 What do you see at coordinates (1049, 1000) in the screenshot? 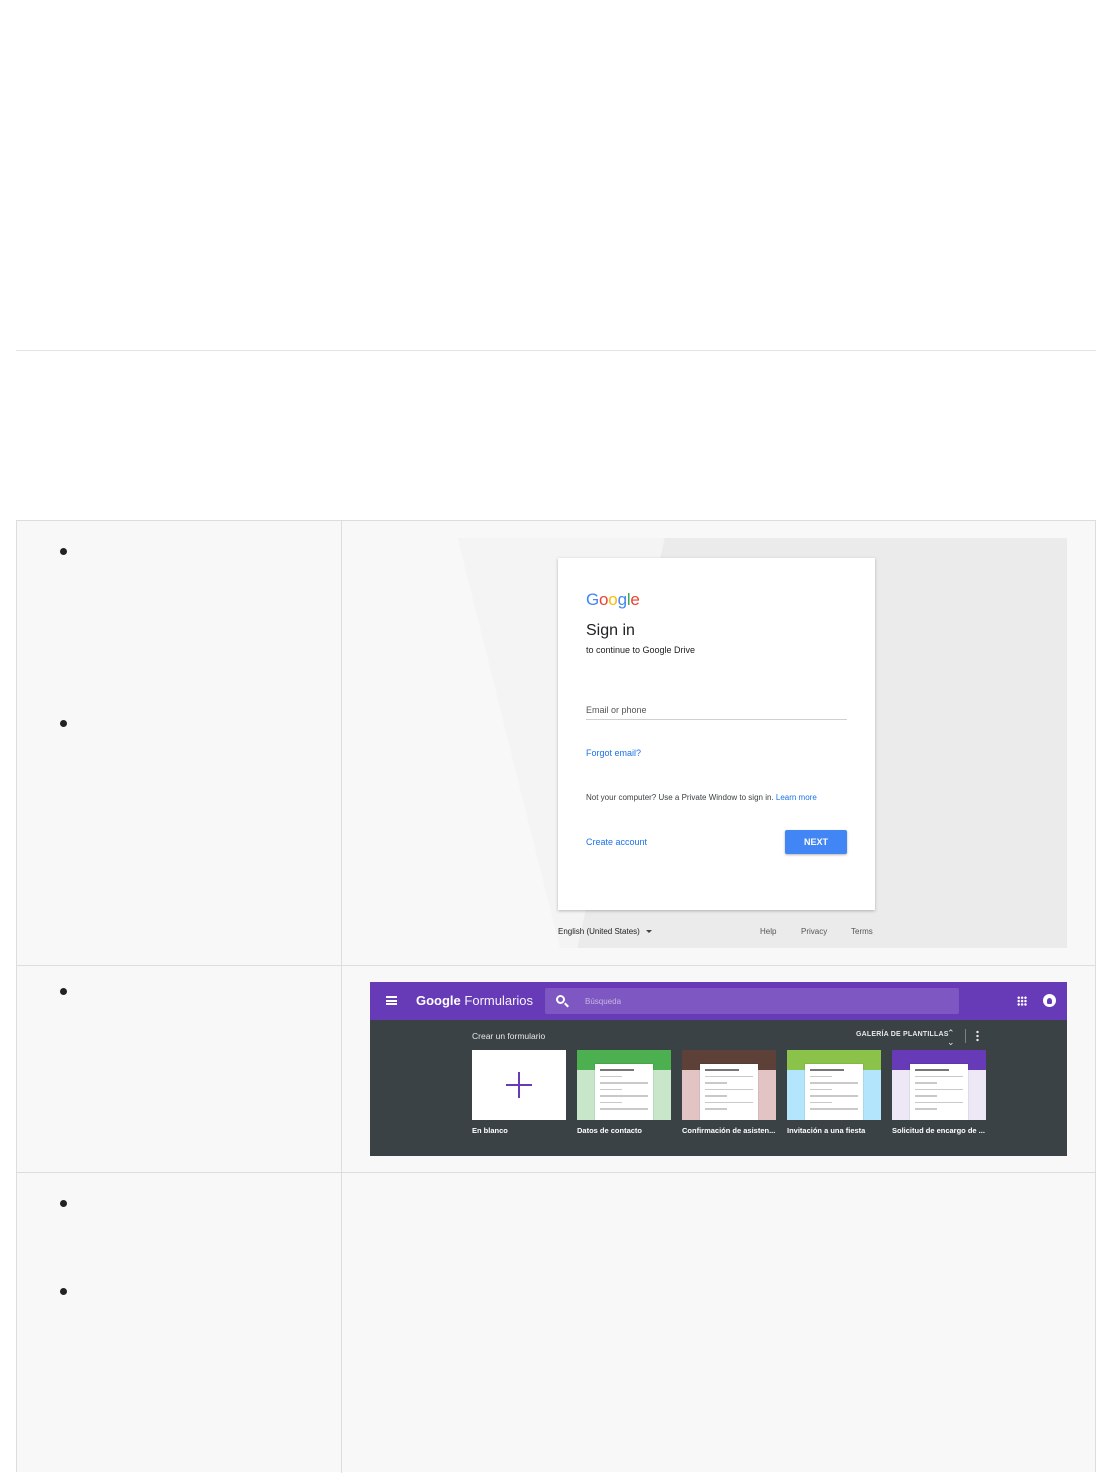
I see `account-icon` at bounding box center [1049, 1000].